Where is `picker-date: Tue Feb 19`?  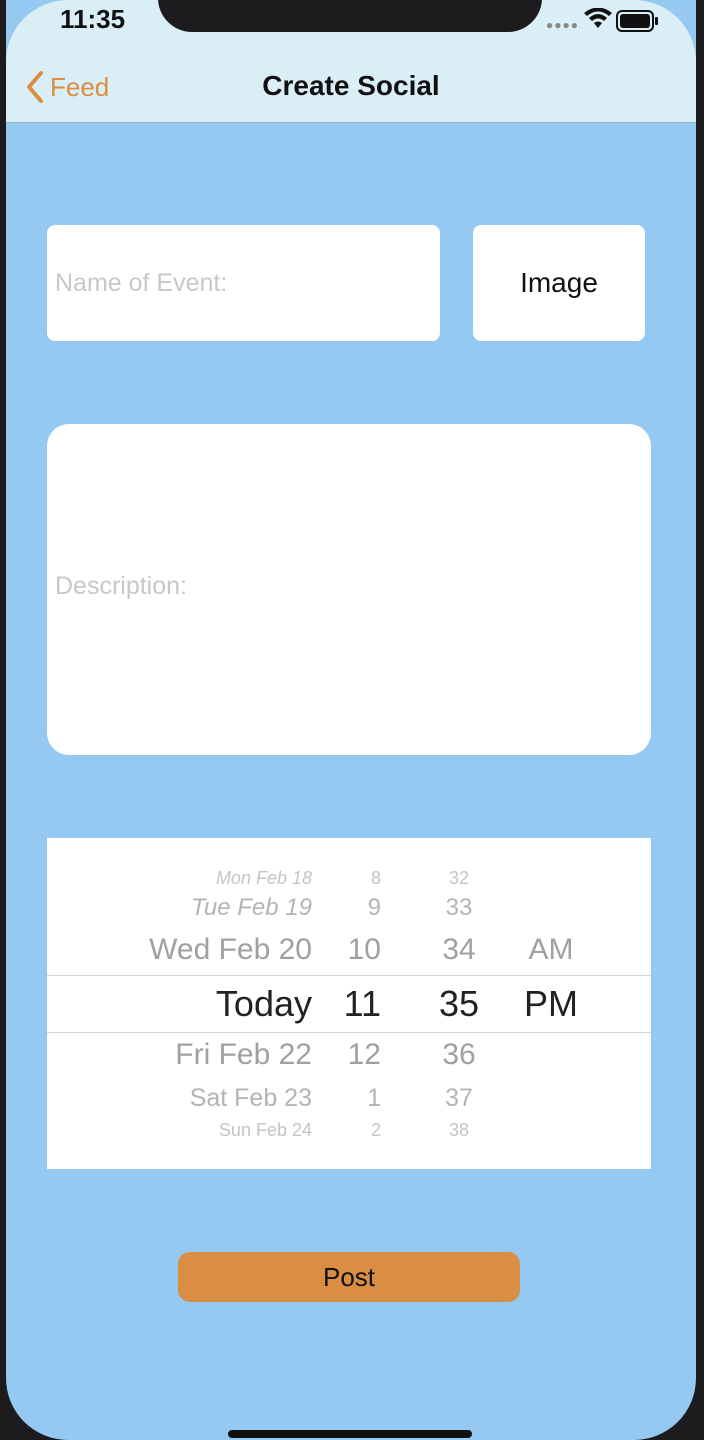
picker-date: Tue Feb 19 is located at coordinates (179, 908).